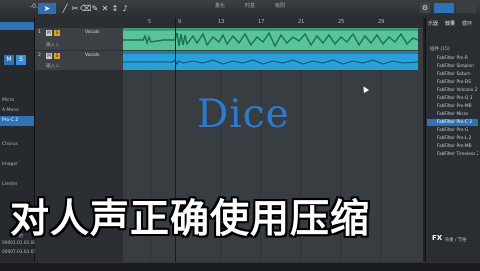 The image size is (480, 271). I want to click on plugin-item: FabFilter Simplon, so click(452, 66).